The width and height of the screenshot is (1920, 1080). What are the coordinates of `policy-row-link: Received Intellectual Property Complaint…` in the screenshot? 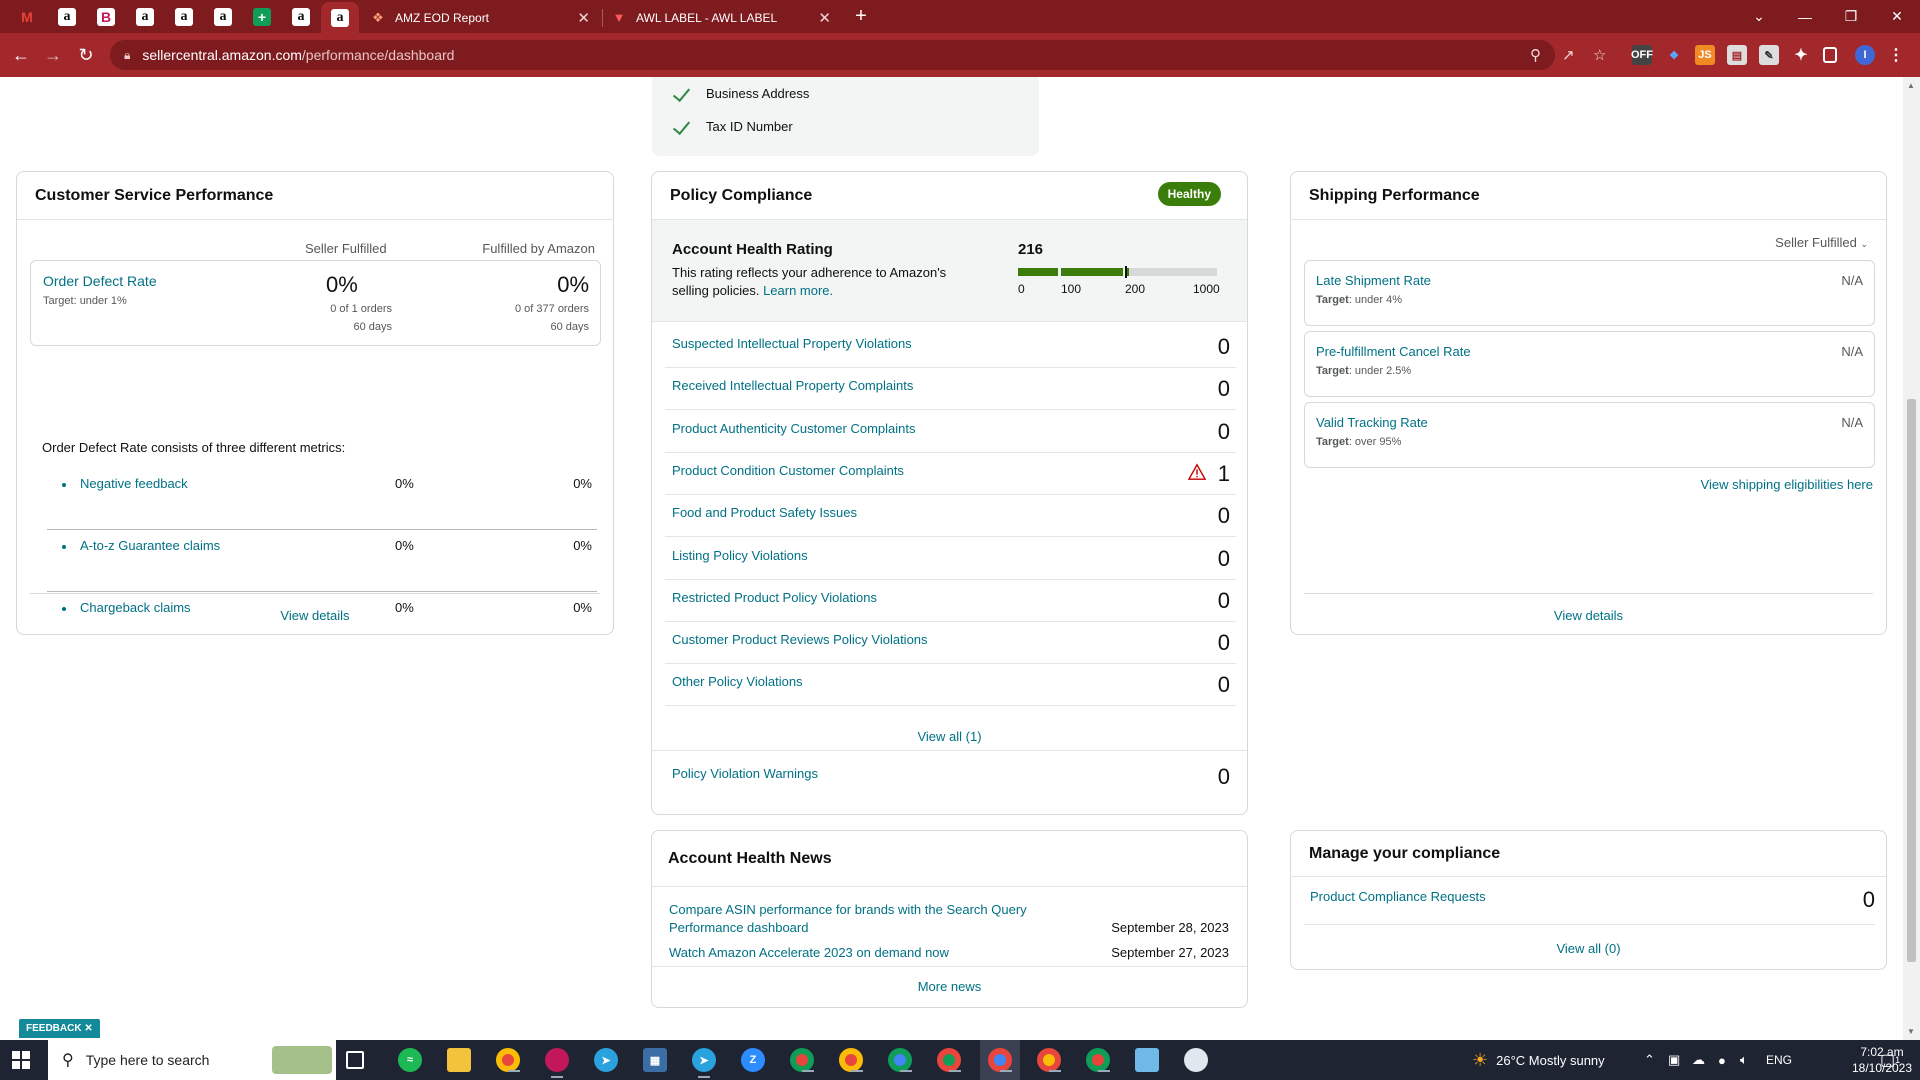 It's located at (792, 385).